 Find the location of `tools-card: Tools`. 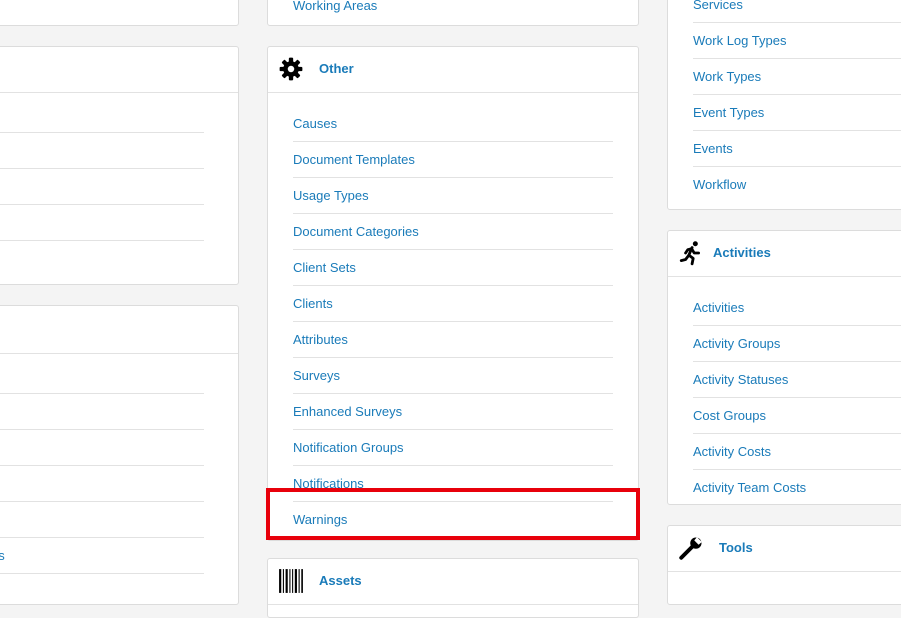

tools-card: Tools is located at coordinates (784, 565).